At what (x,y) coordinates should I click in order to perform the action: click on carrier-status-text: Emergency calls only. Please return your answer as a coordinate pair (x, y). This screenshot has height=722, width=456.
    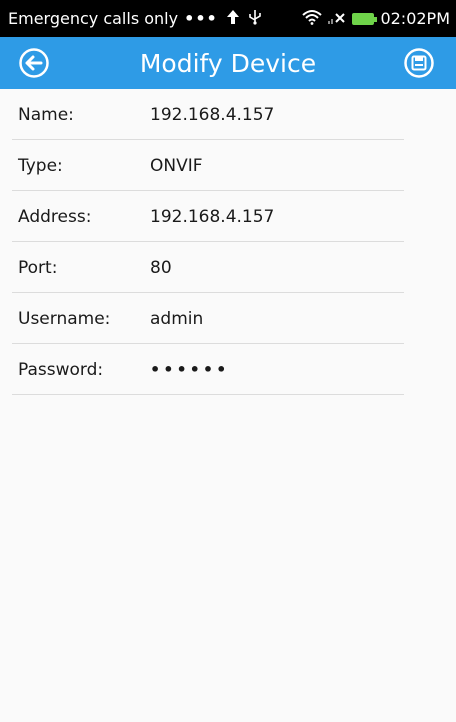
    Looking at the image, I should click on (93, 18).